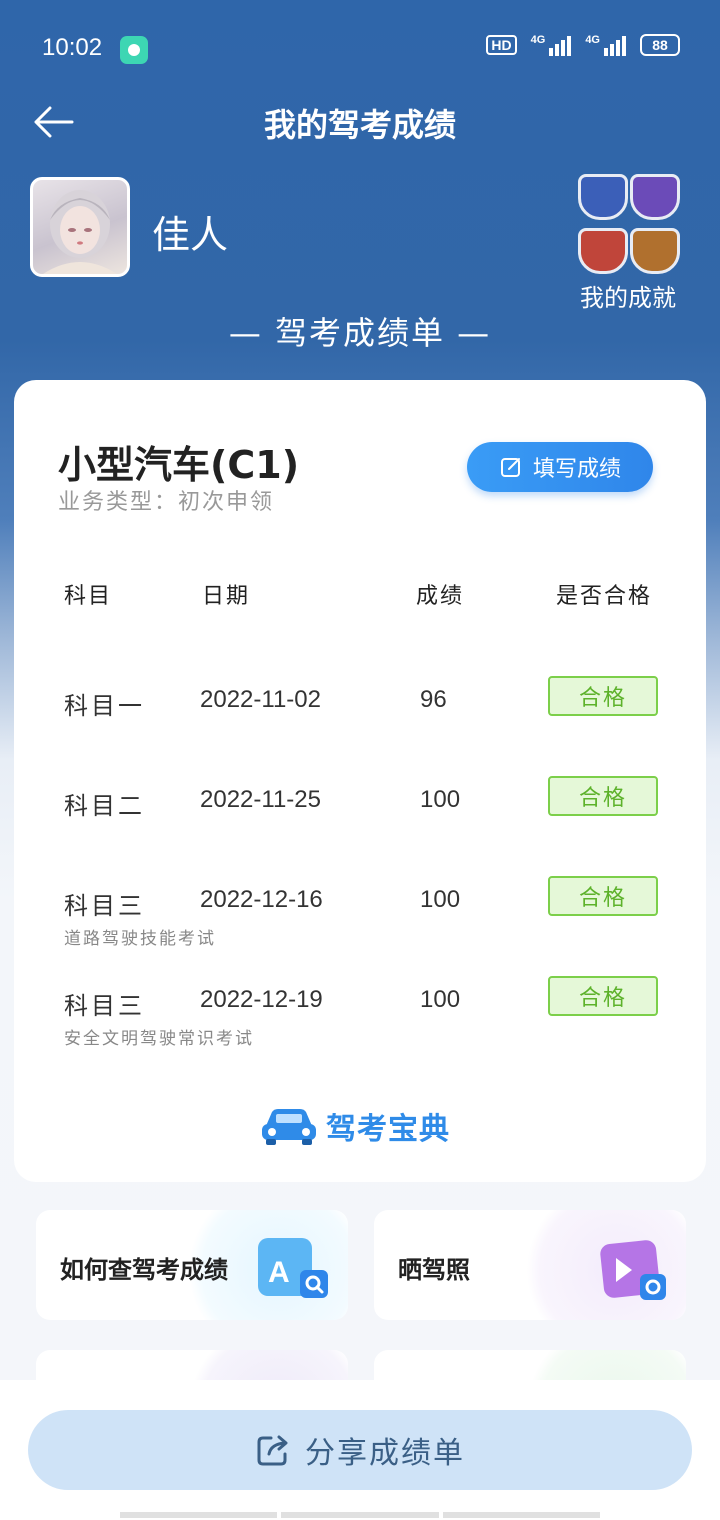 The width and height of the screenshot is (720, 1520). What do you see at coordinates (510, 467) in the screenshot?
I see `edit-icon` at bounding box center [510, 467].